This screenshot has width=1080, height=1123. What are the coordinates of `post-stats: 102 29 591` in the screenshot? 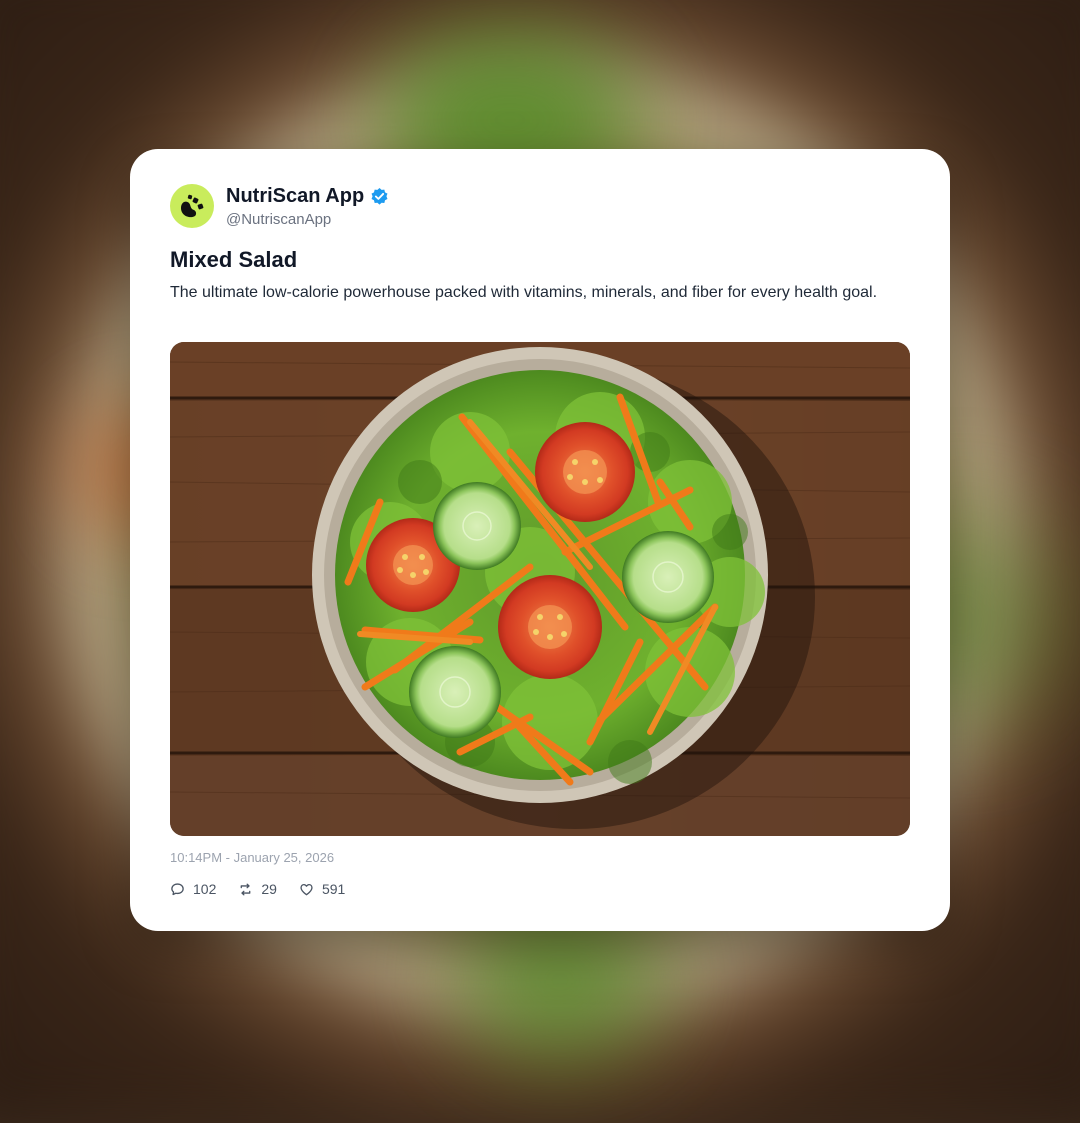 It's located at (268, 889).